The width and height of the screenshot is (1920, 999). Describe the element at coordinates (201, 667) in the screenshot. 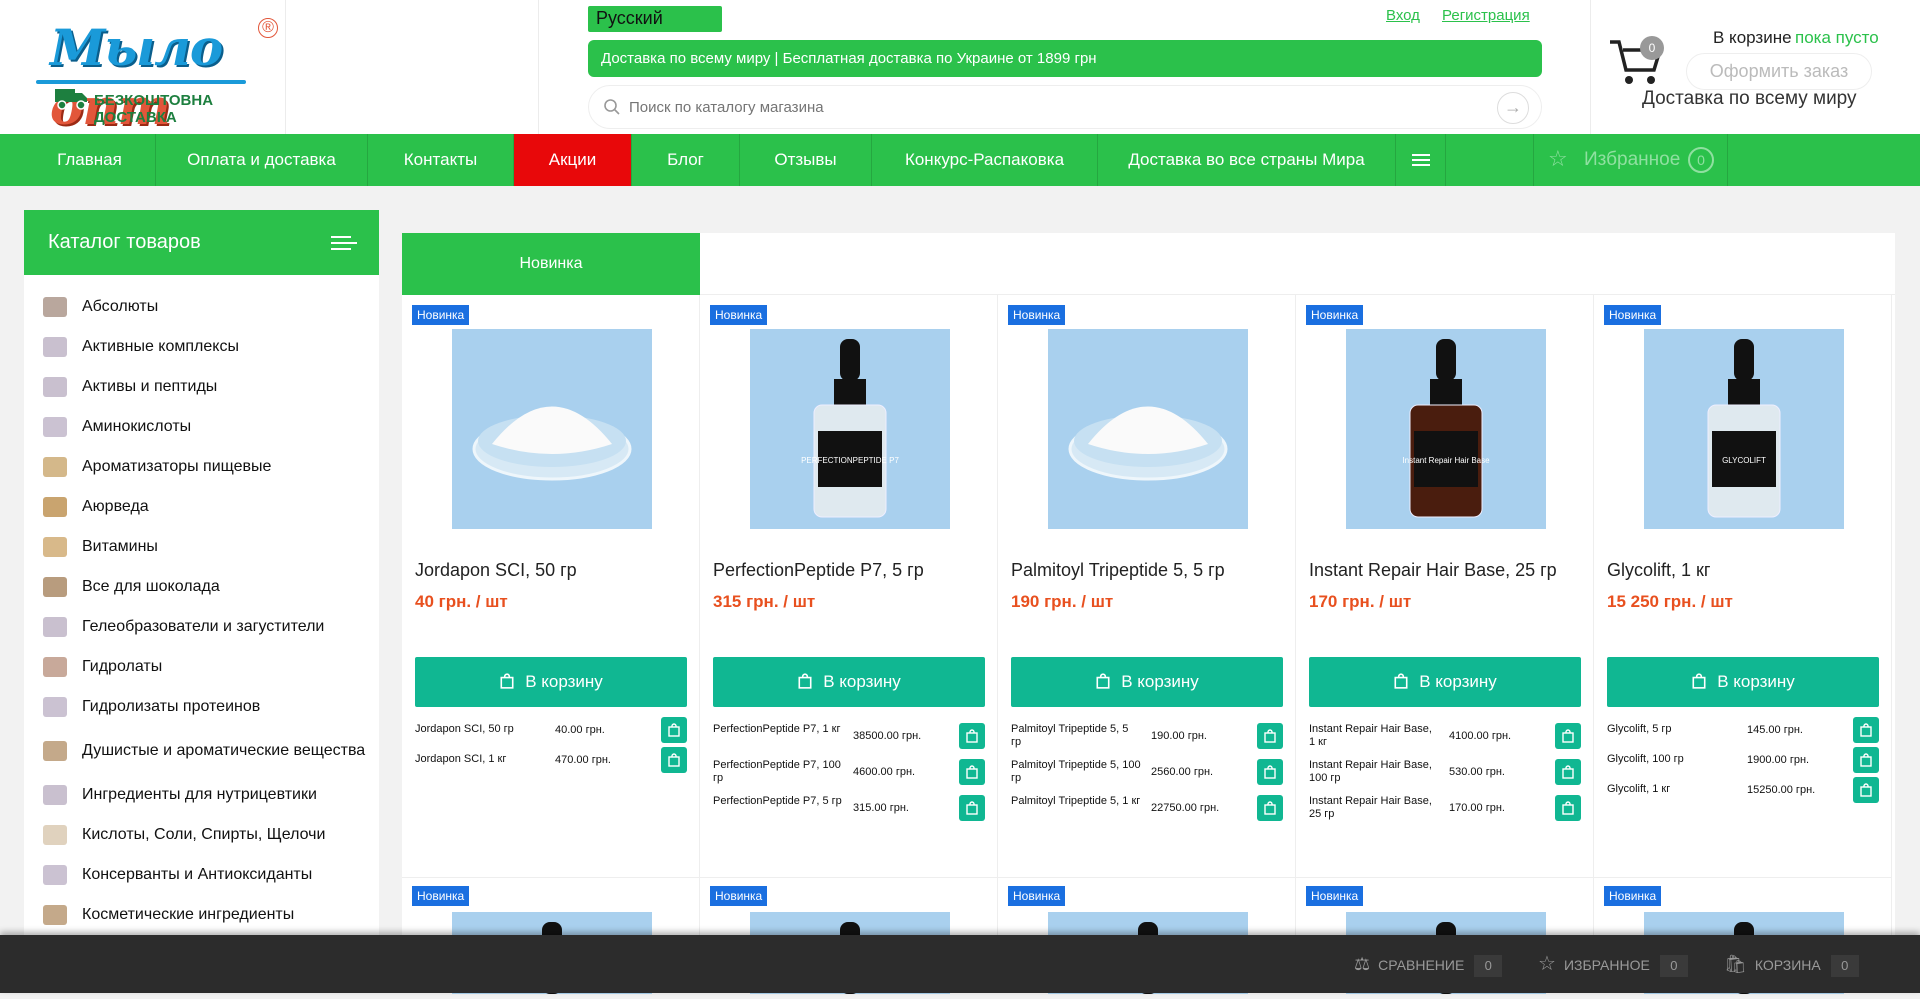

I see `category-item: Гидролаты` at that location.